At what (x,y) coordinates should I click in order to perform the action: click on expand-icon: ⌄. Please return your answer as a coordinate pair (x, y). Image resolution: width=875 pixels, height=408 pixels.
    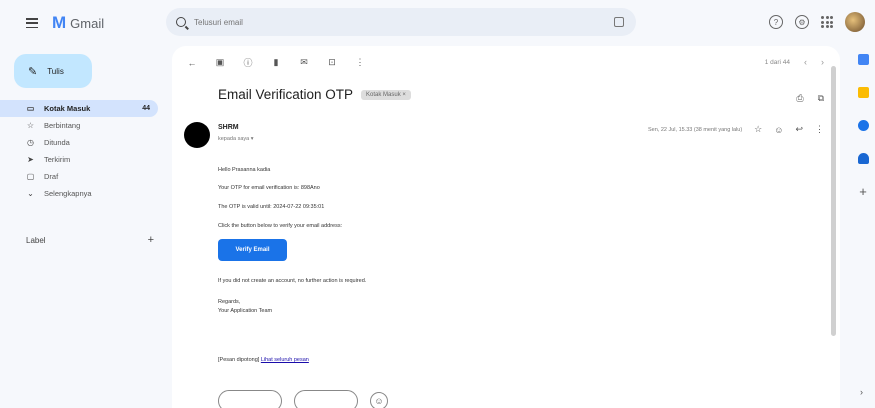
    Looking at the image, I should click on (30, 193).